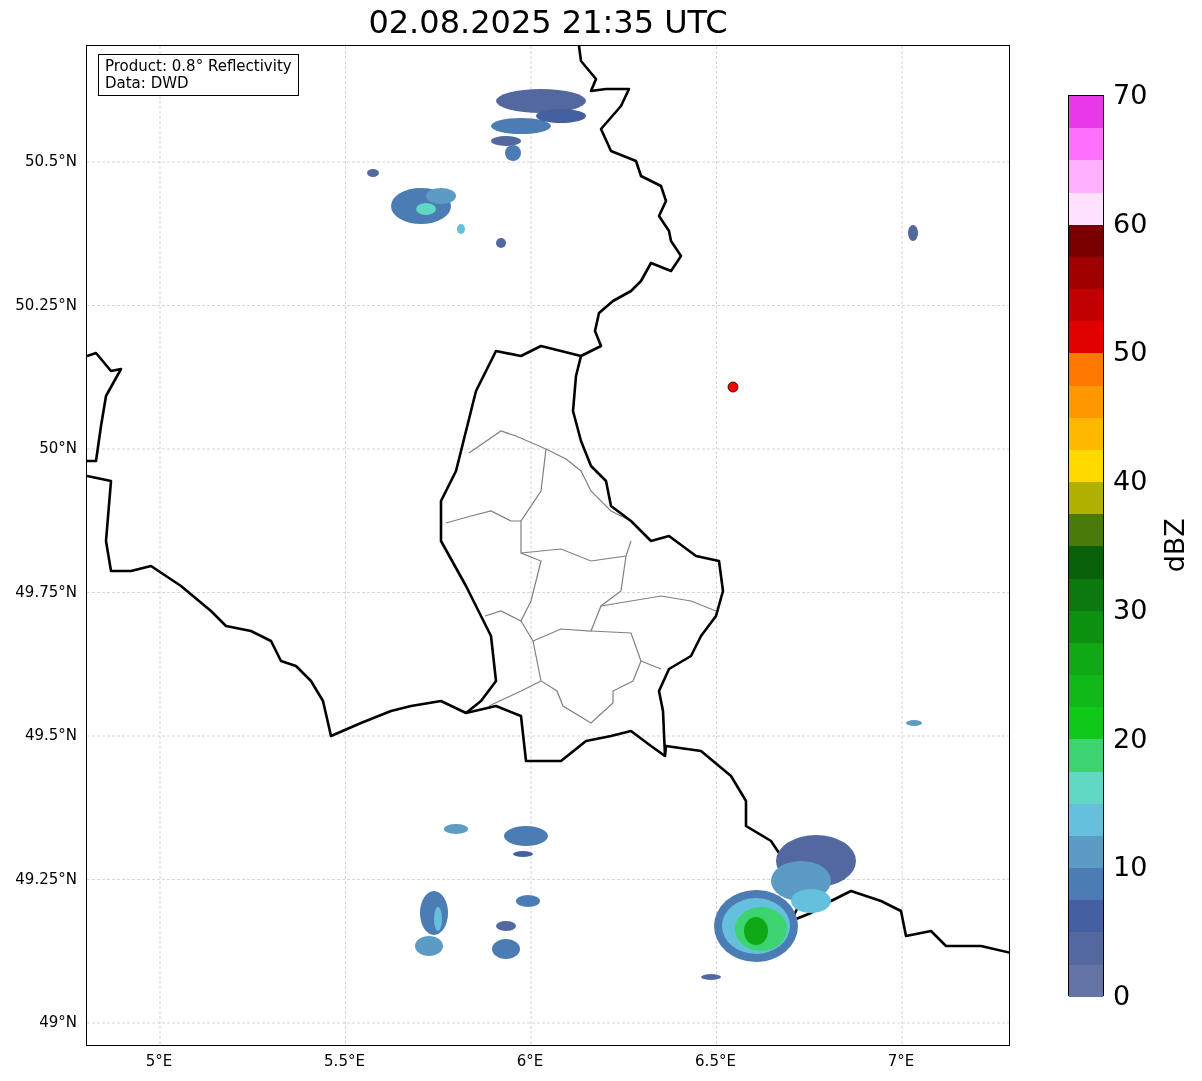 The width and height of the screenshot is (1202, 1081). Describe the element at coordinates (344, 1061) in the screenshot. I see `longitude-label: 5.5°E` at that location.